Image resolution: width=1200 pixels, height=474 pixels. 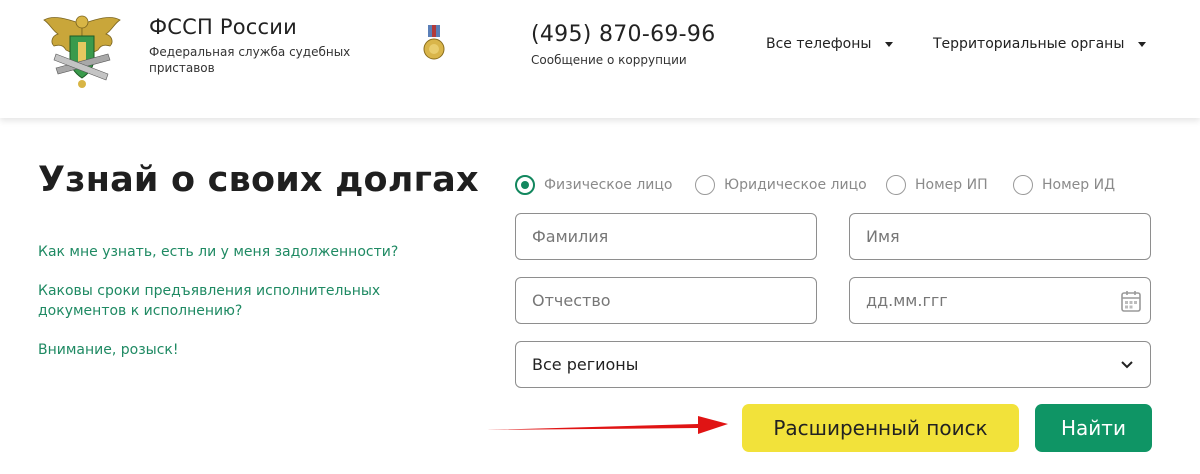 I want to click on medal-icon, so click(x=434, y=42).